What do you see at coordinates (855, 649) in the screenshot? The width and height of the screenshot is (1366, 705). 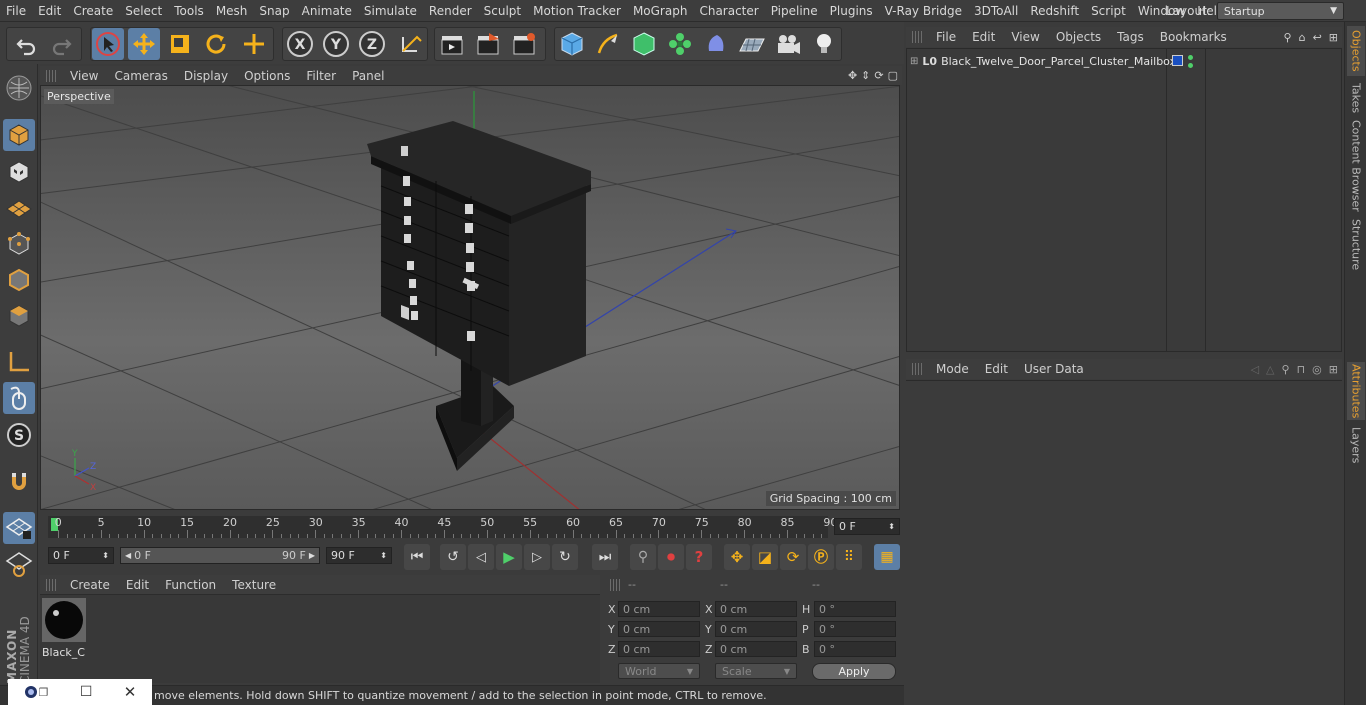 I see `rot-b-field: 0 °` at bounding box center [855, 649].